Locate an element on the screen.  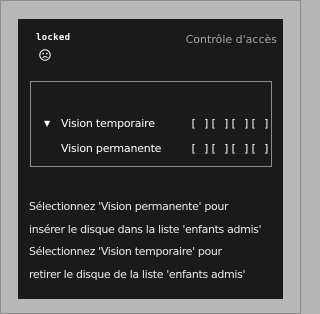
option-label: Vision temporaire is located at coordinates (108, 123).